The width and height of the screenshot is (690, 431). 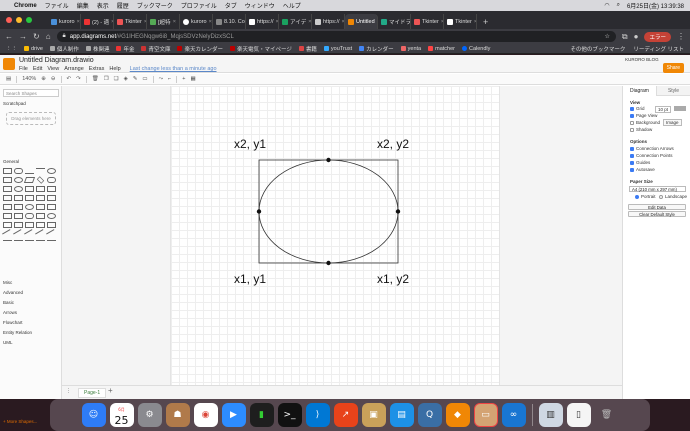 What do you see at coordinates (68, 391) in the screenshot?
I see `pages-menu-icon: ⋮` at bounding box center [68, 391].